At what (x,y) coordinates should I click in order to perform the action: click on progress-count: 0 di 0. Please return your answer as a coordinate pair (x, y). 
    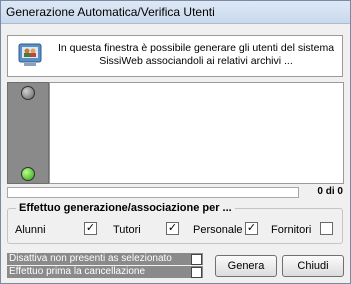
    Looking at the image, I should click on (330, 191).